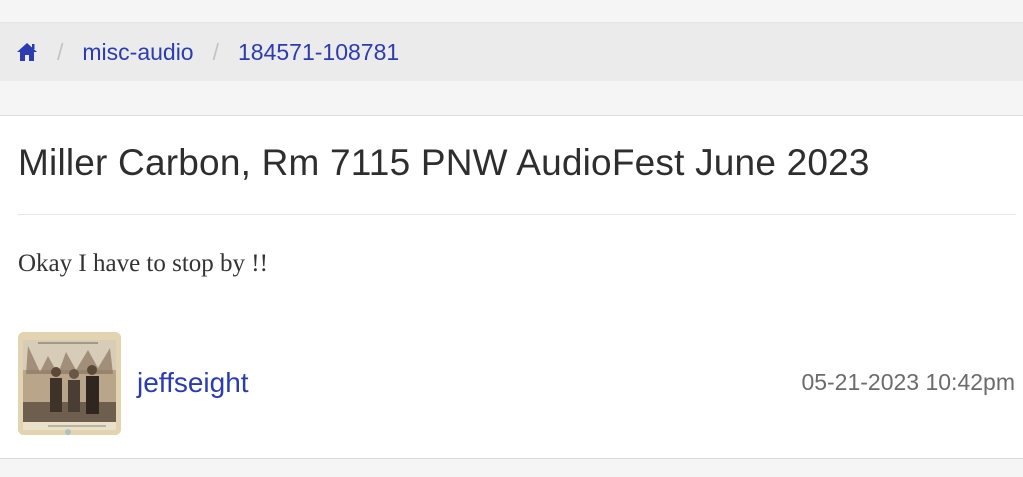 This screenshot has width=1023, height=477. I want to click on post-body: Okay I have to stop by !!, so click(143, 263).